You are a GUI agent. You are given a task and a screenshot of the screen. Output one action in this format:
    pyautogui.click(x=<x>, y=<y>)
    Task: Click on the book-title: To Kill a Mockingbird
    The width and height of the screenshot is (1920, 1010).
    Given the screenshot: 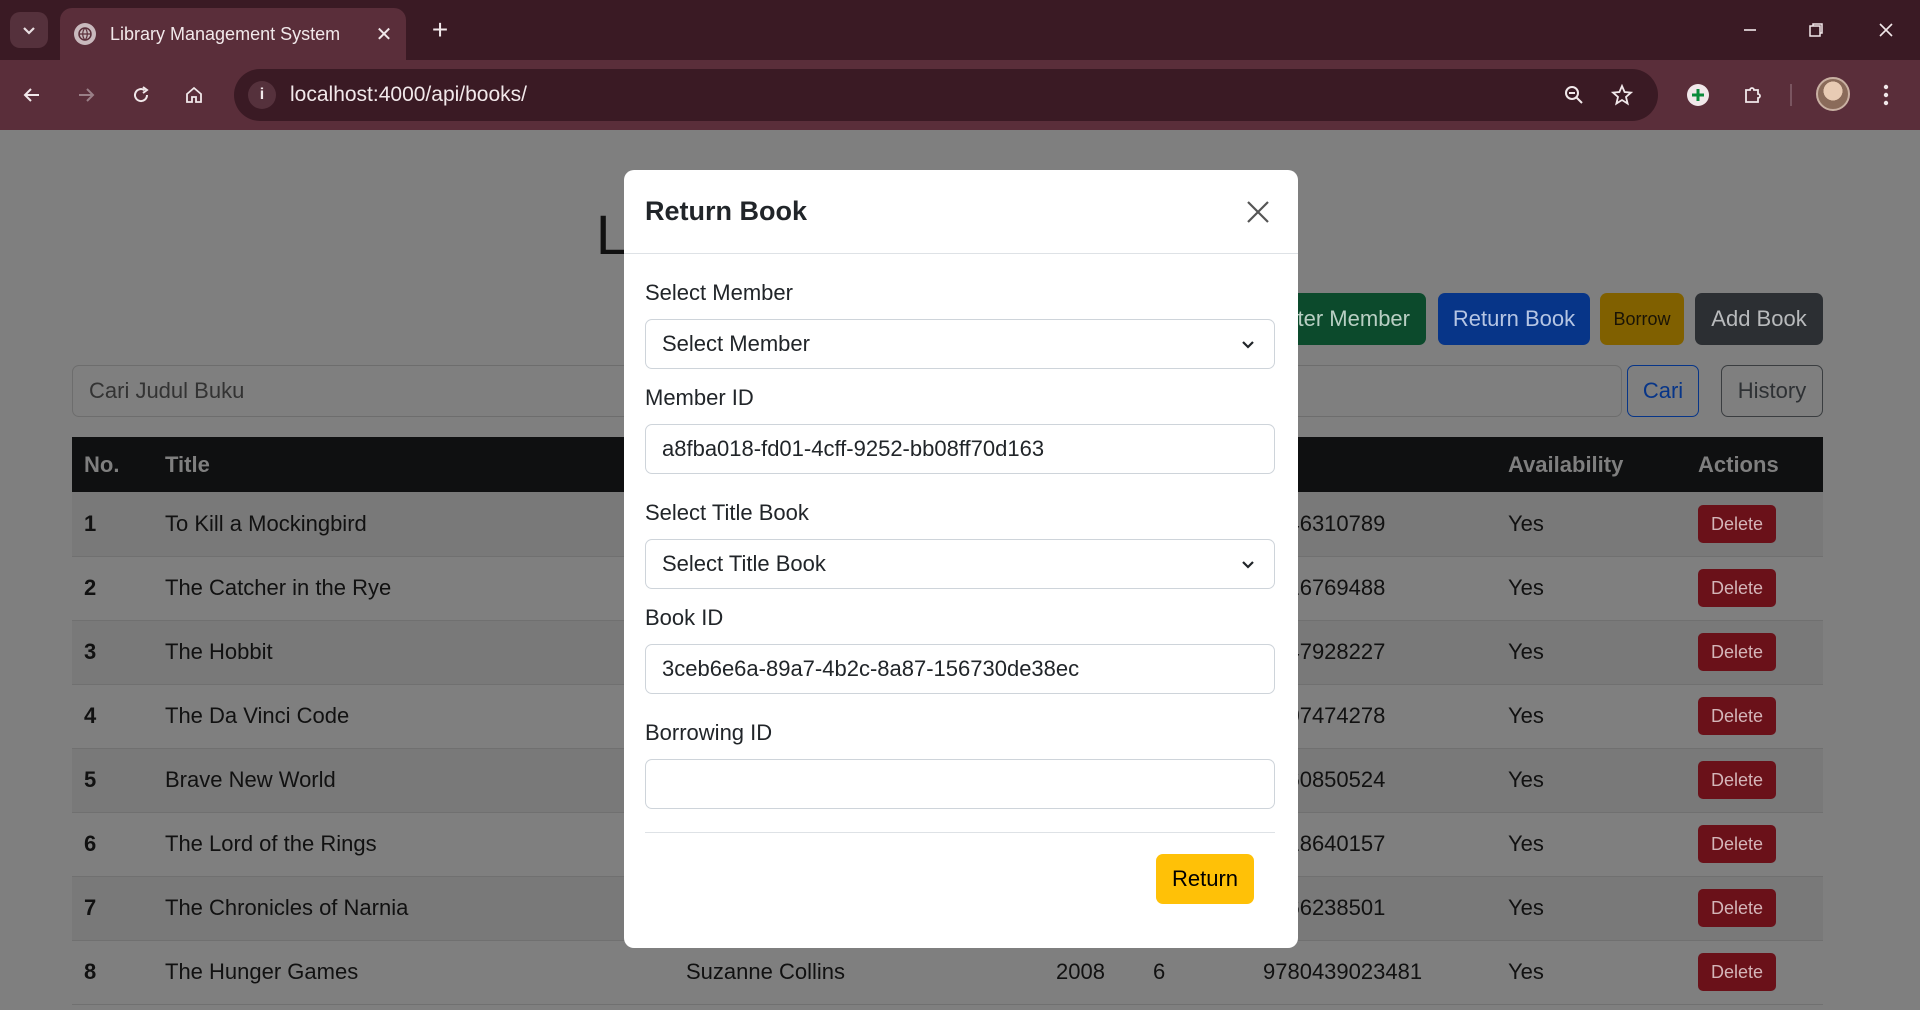 What is the action you would take?
    pyautogui.click(x=413, y=524)
    